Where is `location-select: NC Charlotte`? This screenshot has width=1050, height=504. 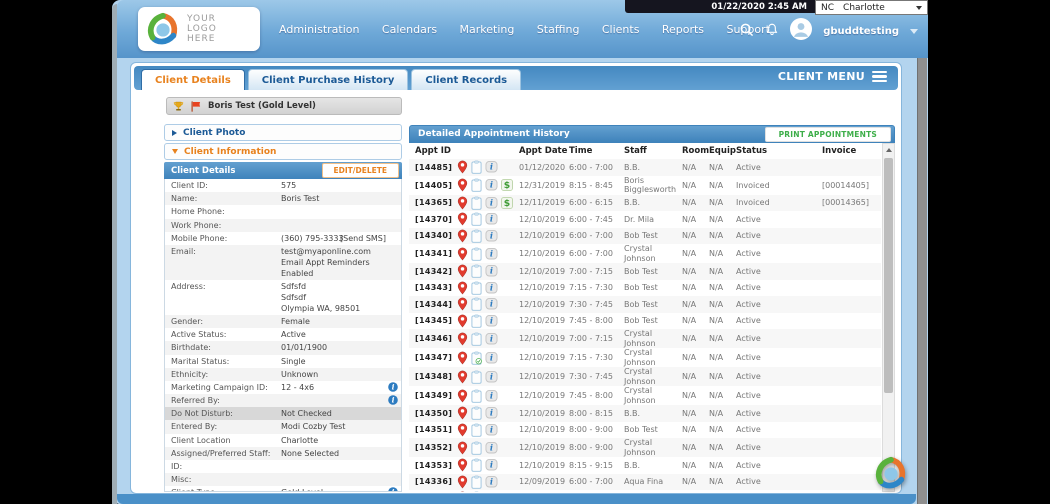
location-select: NC Charlotte is located at coordinates (871, 7).